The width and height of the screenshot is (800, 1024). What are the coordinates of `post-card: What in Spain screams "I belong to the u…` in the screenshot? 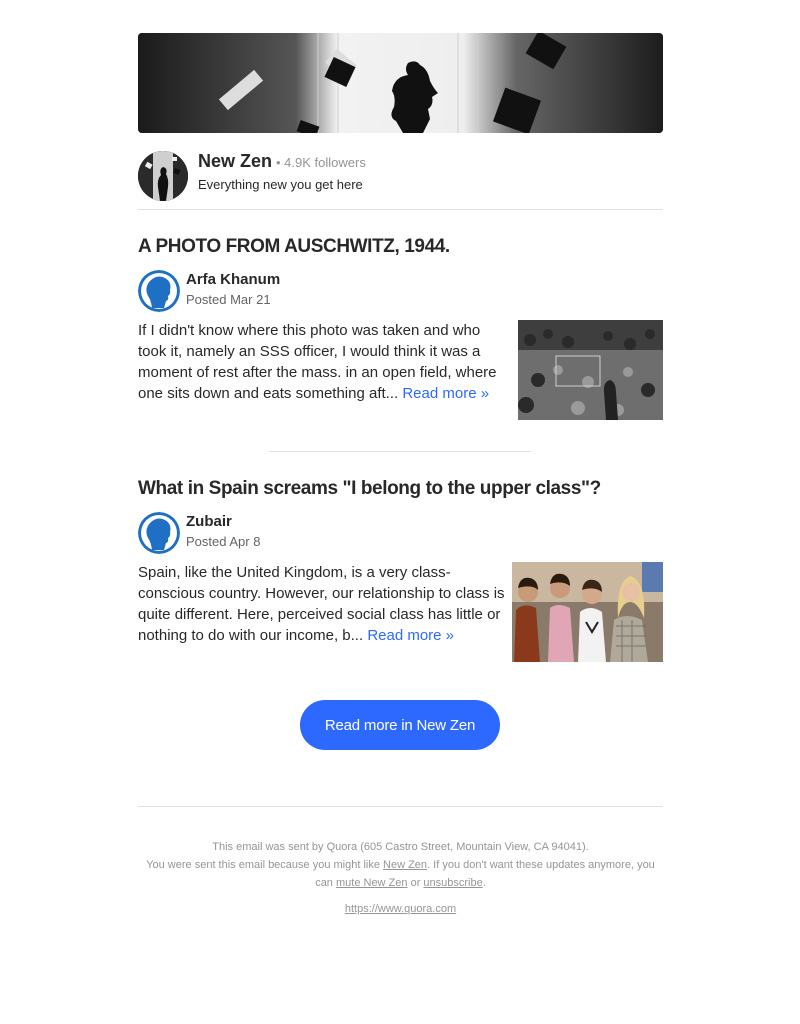 It's located at (400, 570).